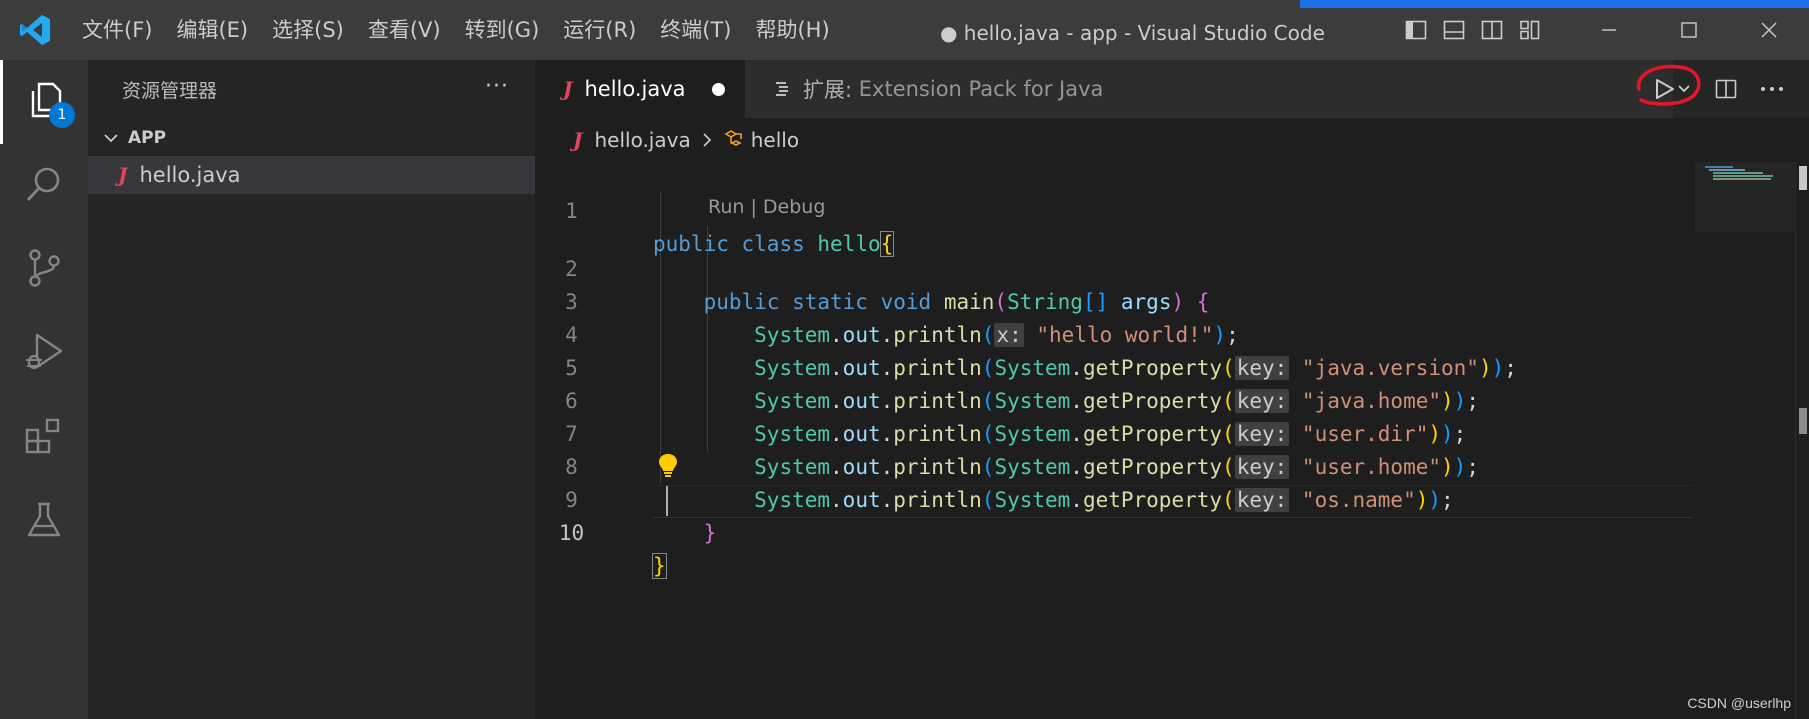  Describe the element at coordinates (497, 86) in the screenshot. I see `more-actions-icon: ···` at that location.